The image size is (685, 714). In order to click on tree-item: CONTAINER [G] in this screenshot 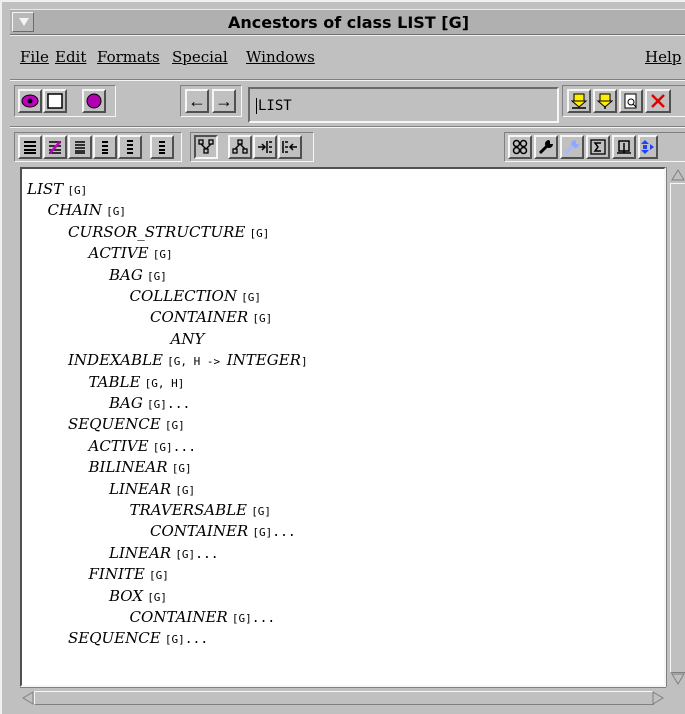, I will do `click(211, 317)`.